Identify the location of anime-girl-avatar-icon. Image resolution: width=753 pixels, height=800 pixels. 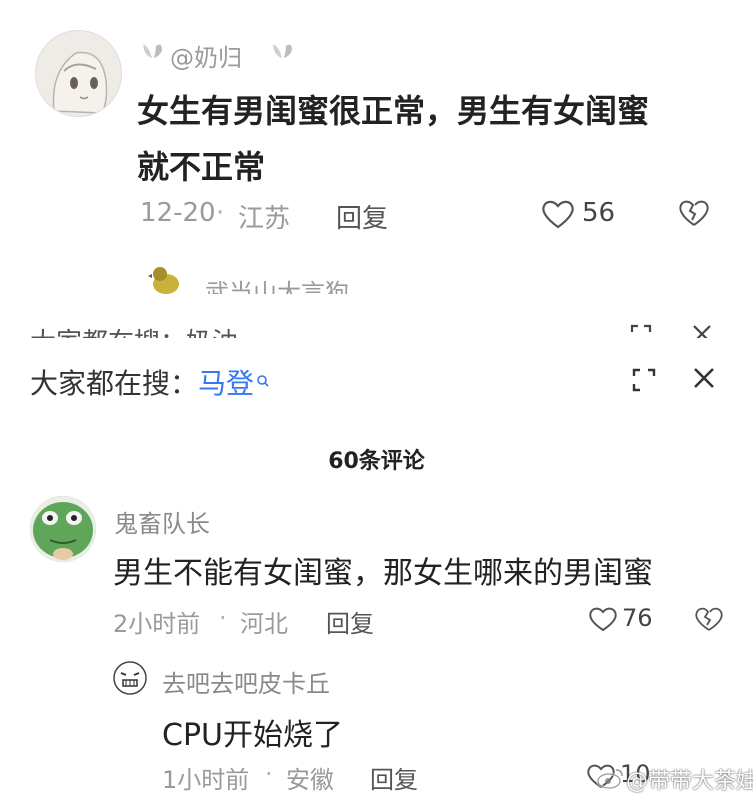
(78, 73).